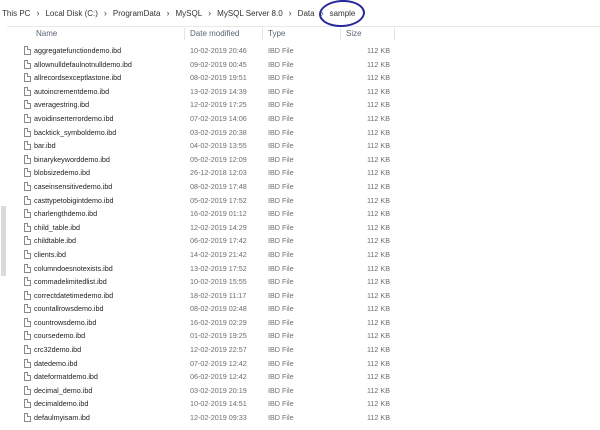 Image resolution: width=600 pixels, height=430 pixels. I want to click on breadcrumb-item-data: Data, so click(306, 13).